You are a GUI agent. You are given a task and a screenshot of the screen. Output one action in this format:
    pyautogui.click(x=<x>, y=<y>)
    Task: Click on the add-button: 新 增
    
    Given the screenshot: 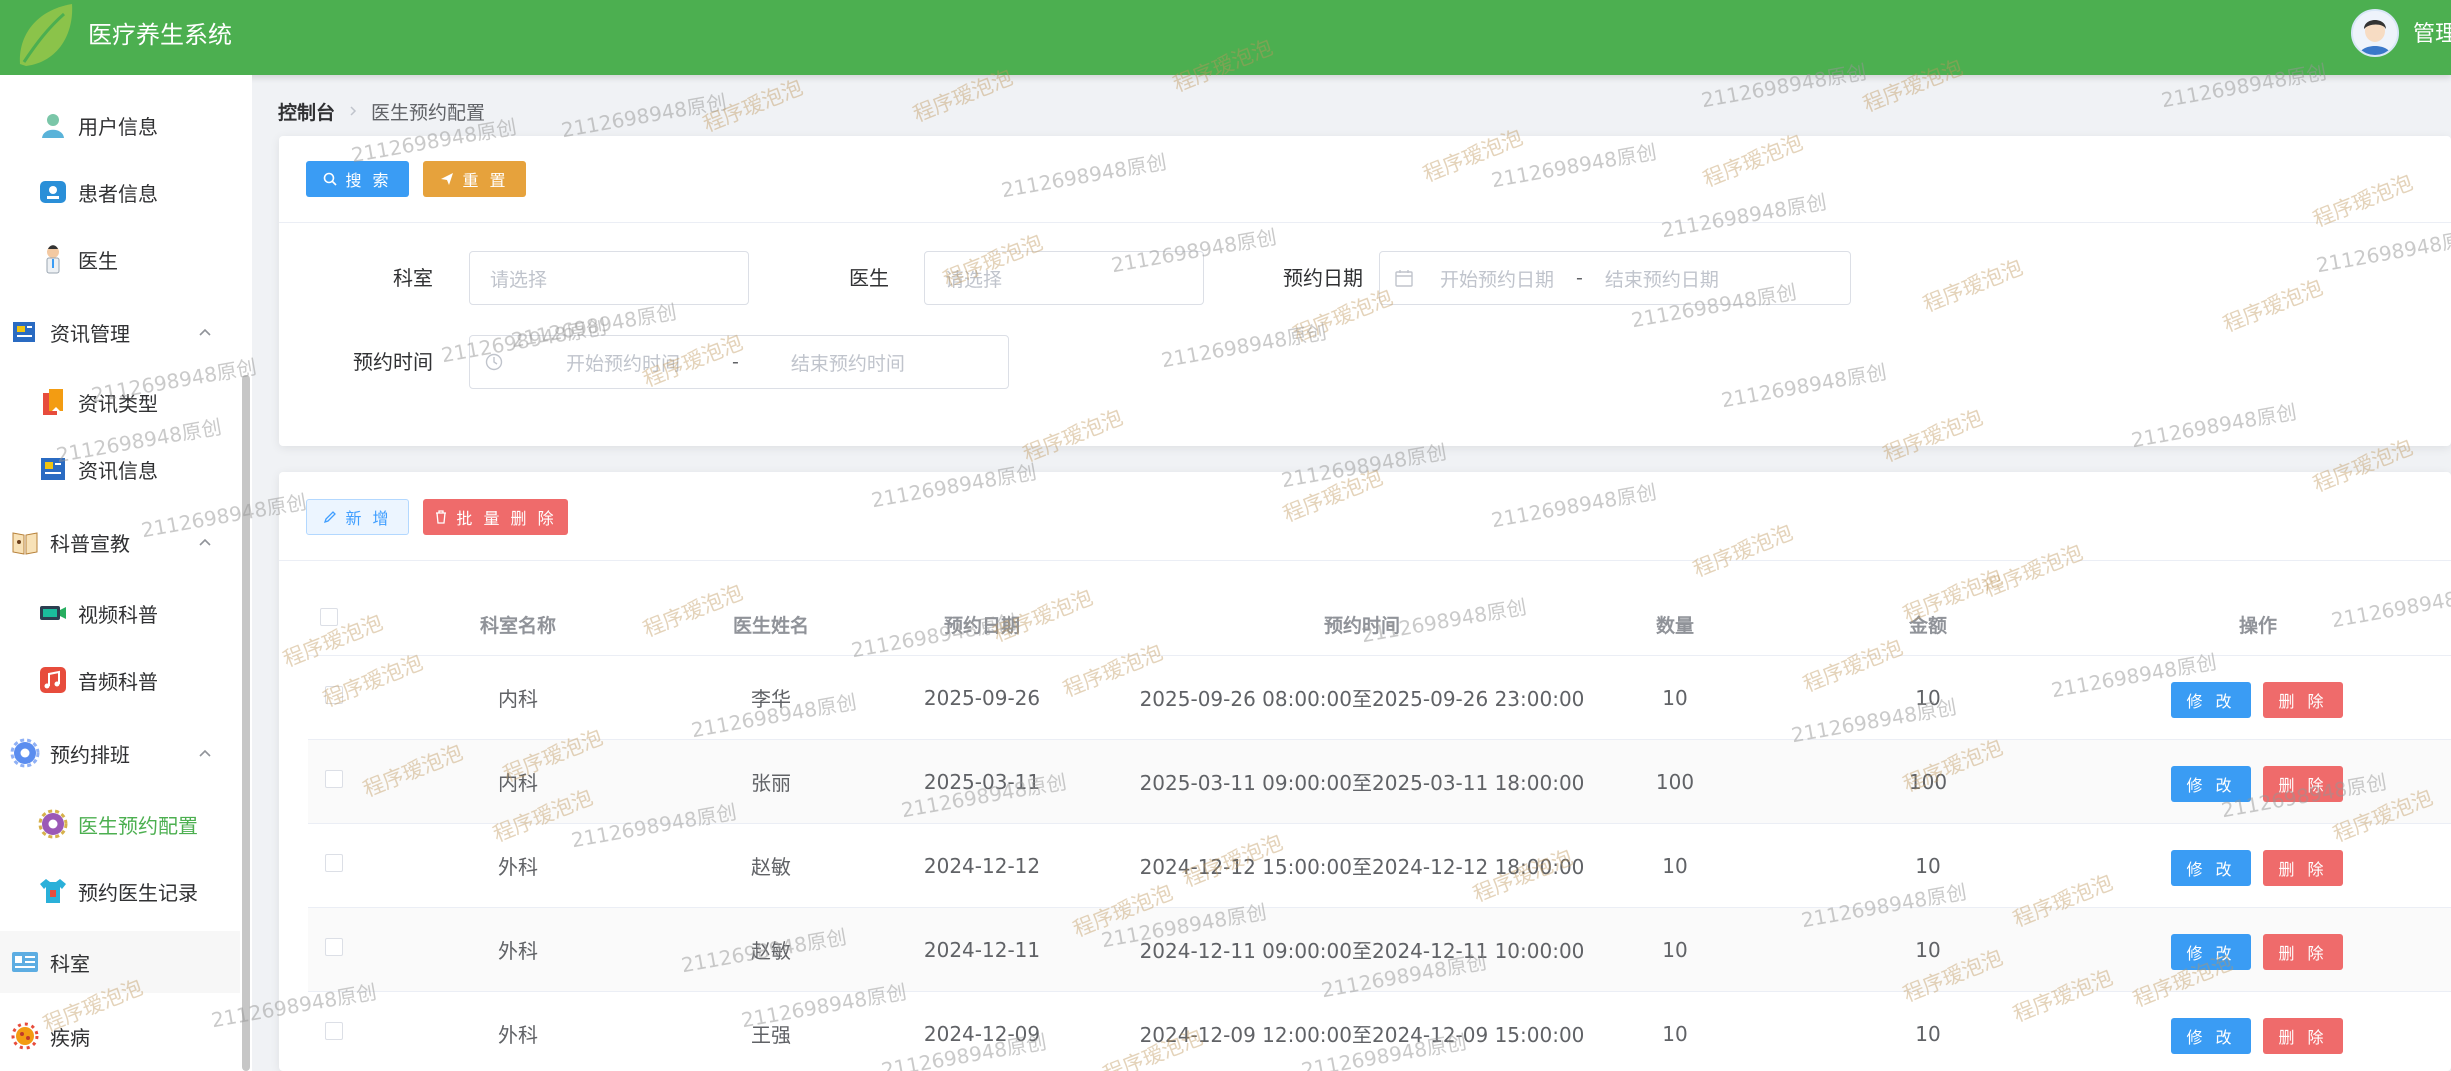 What is the action you would take?
    pyautogui.click(x=357, y=517)
    